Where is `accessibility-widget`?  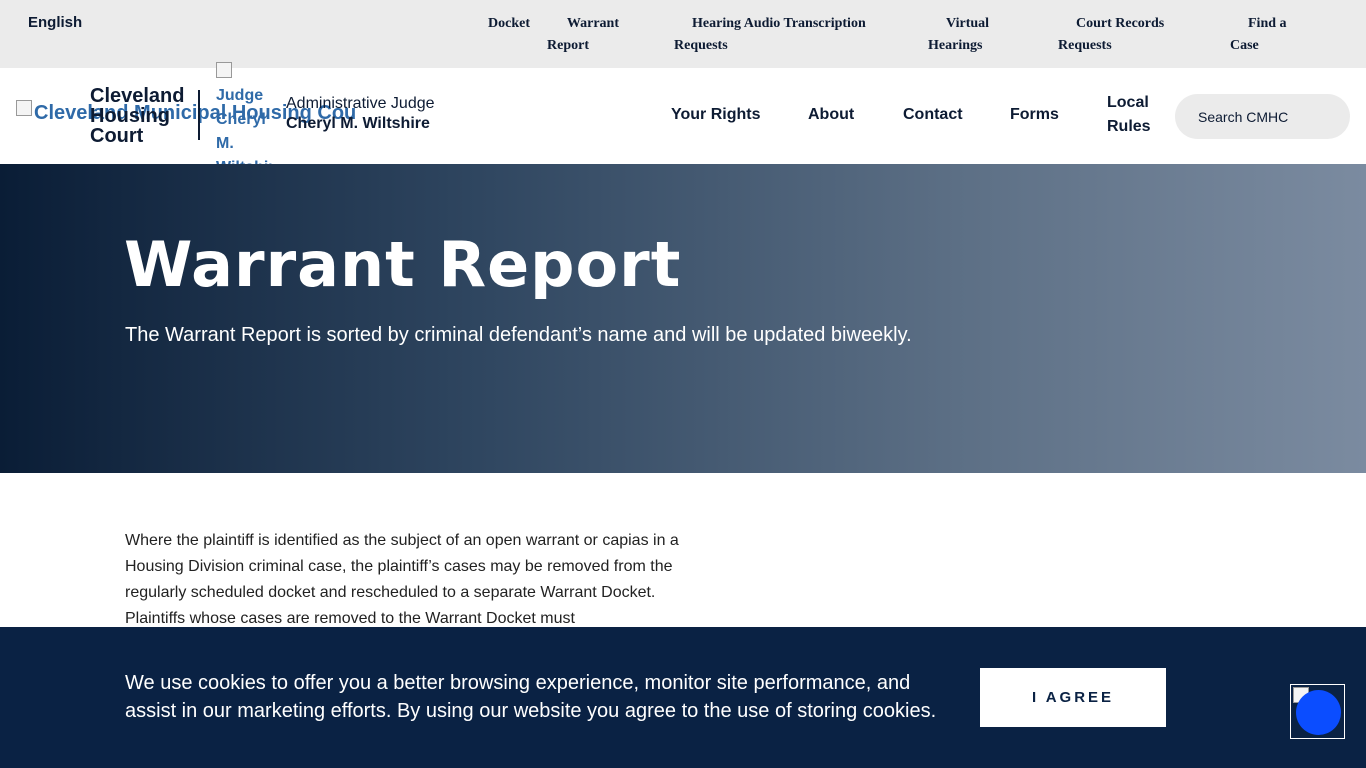 accessibility-widget is located at coordinates (1317, 711).